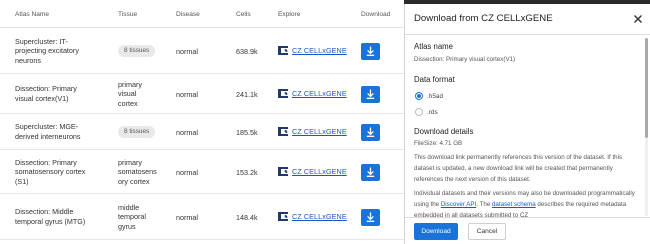 The height and width of the screenshot is (244, 650). I want to click on atlas-name-line: projecting excitatory, so click(47, 51).